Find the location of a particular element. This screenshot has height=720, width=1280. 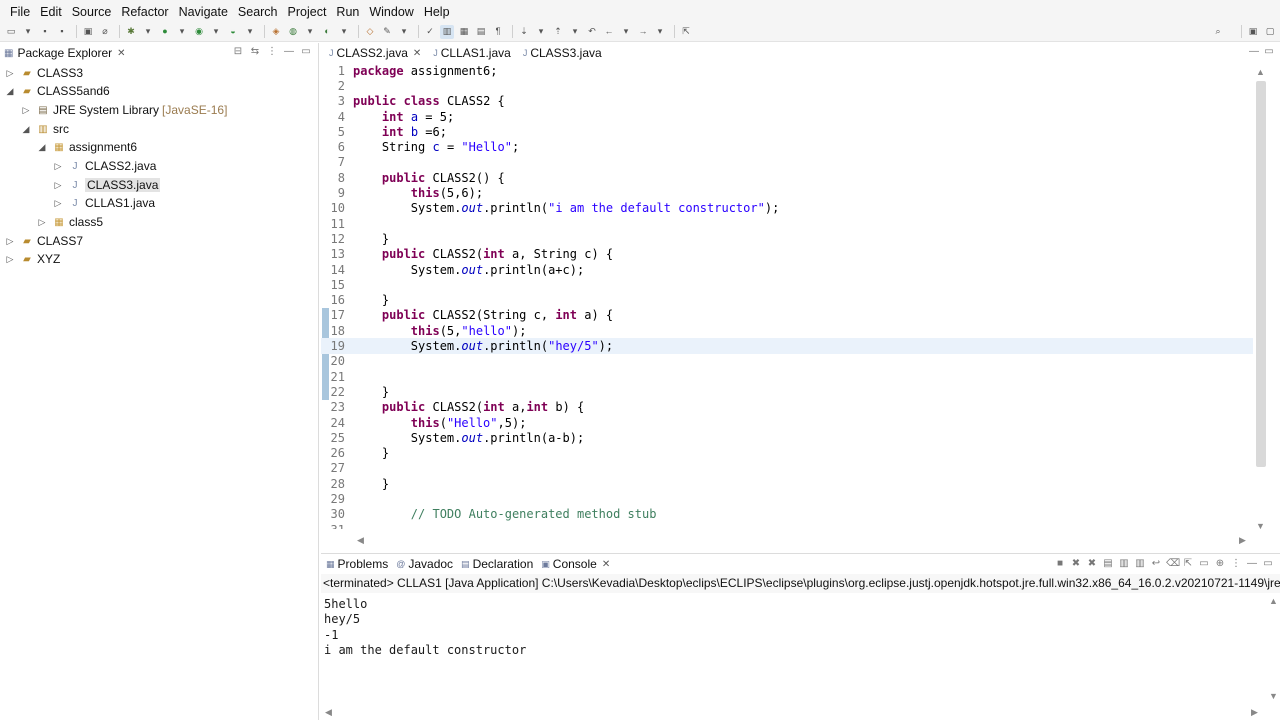

new-java-project-icon: ◈ is located at coordinates (276, 32).